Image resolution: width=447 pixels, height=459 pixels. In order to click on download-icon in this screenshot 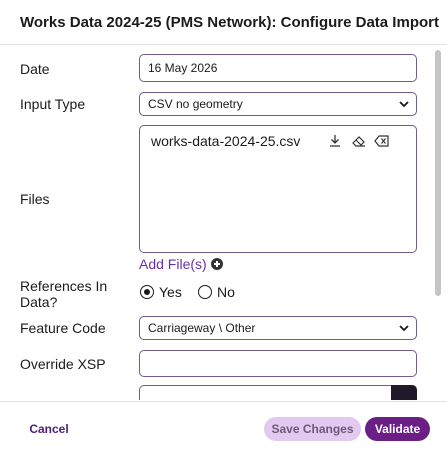, I will do `click(336, 141)`.